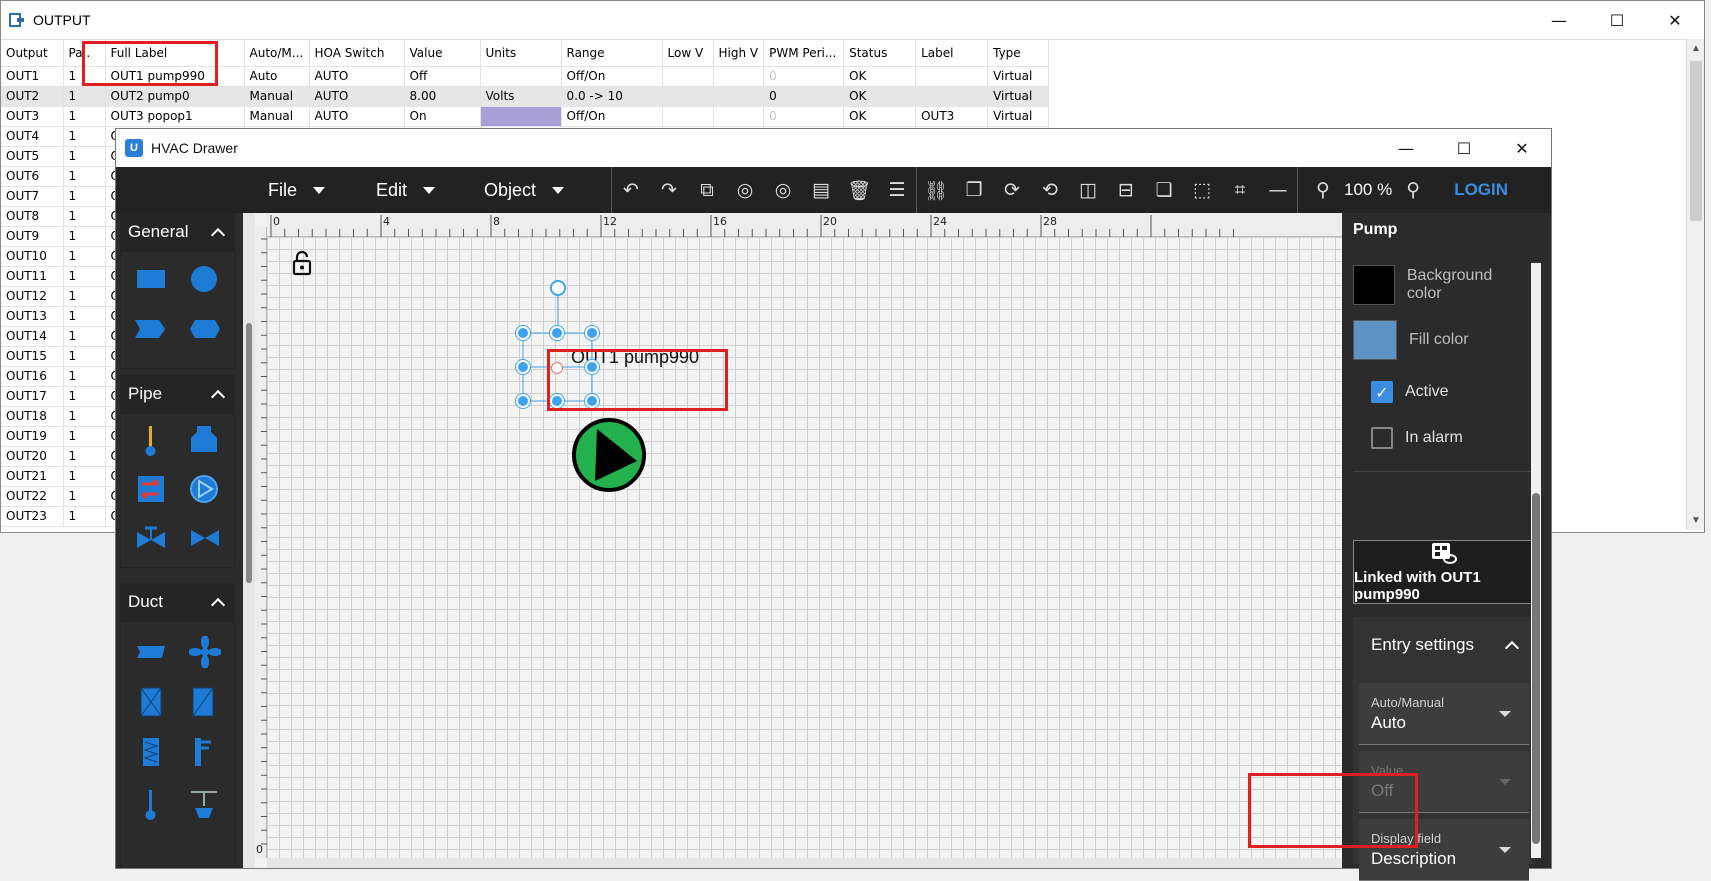 This screenshot has height=881, width=1711. Describe the element at coordinates (1018, 116) in the screenshot. I see `table-cell: Virtual` at that location.